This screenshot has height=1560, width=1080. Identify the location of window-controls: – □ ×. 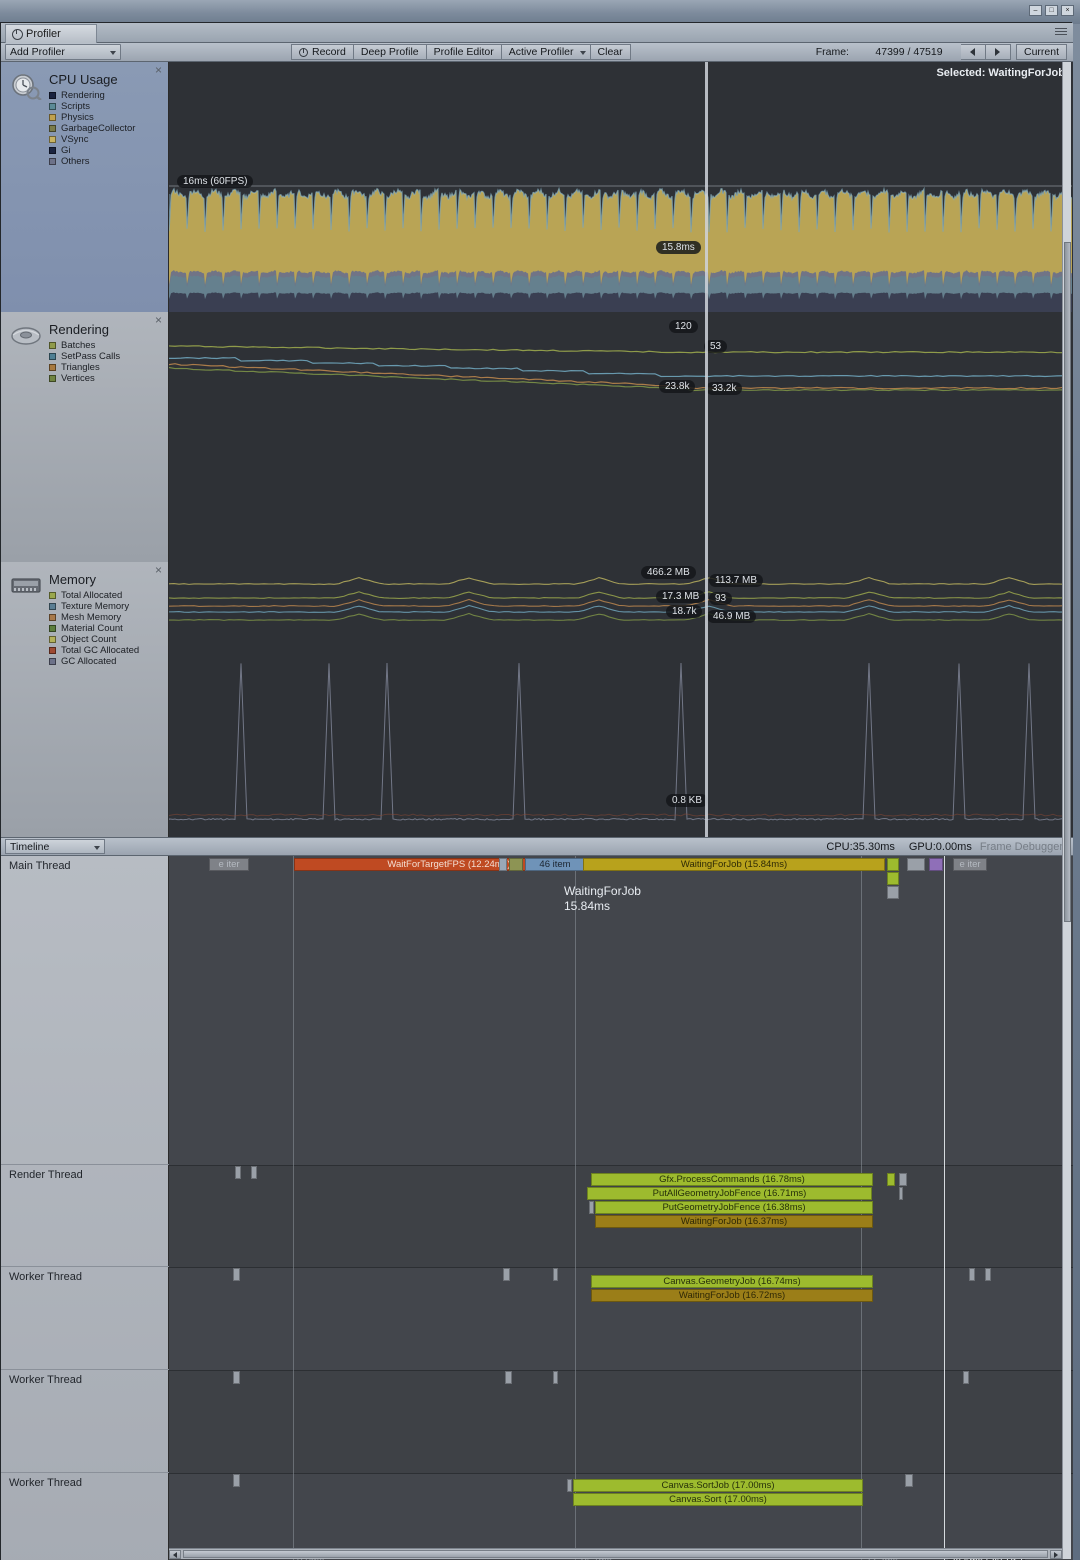
(1051, 10).